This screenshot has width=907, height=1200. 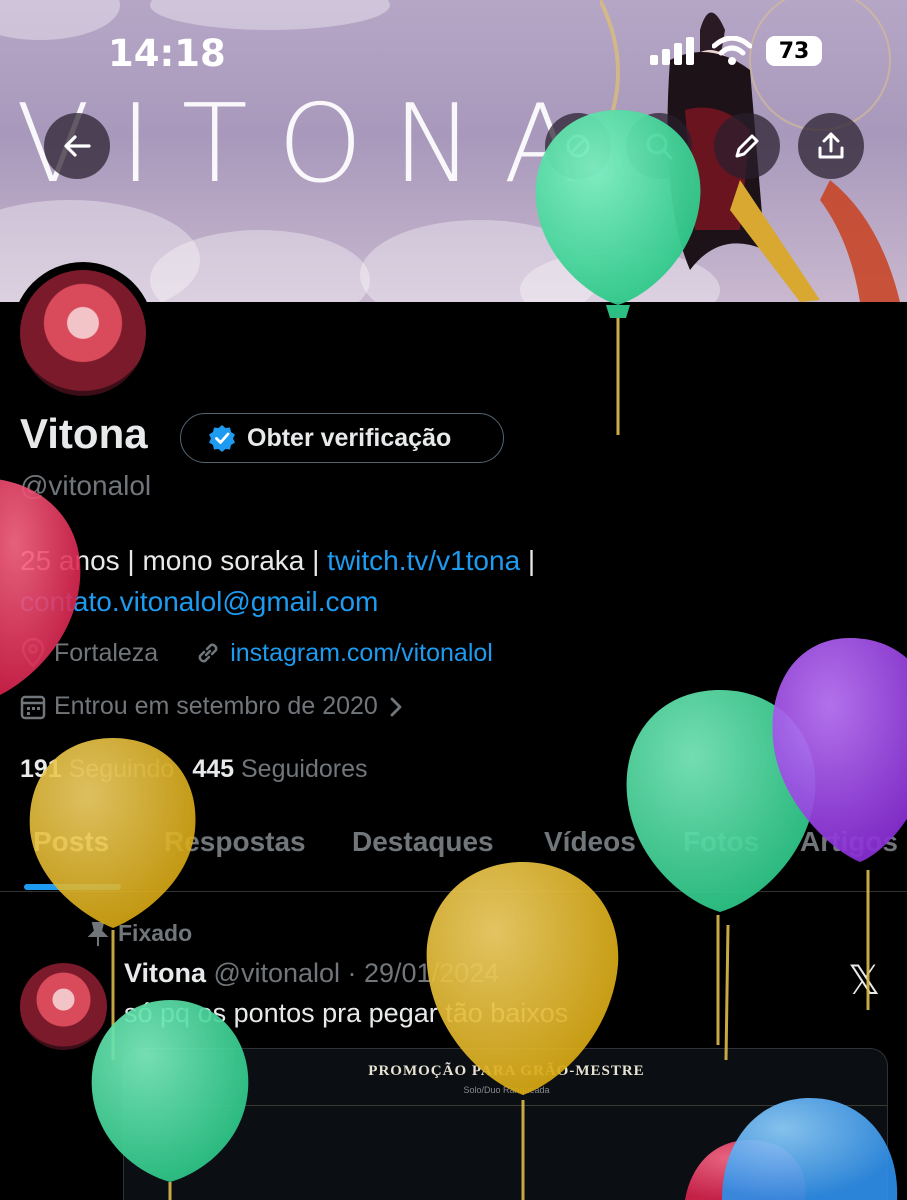 What do you see at coordinates (423, 560) in the screenshot?
I see `bio-twitch-link: twitch.tv/v1tona` at bounding box center [423, 560].